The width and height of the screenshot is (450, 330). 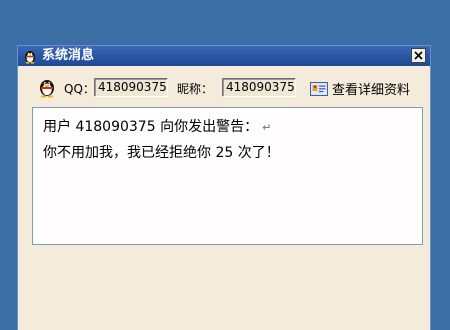 What do you see at coordinates (131, 87) in the screenshot?
I see `qq-number-field: 418090375` at bounding box center [131, 87].